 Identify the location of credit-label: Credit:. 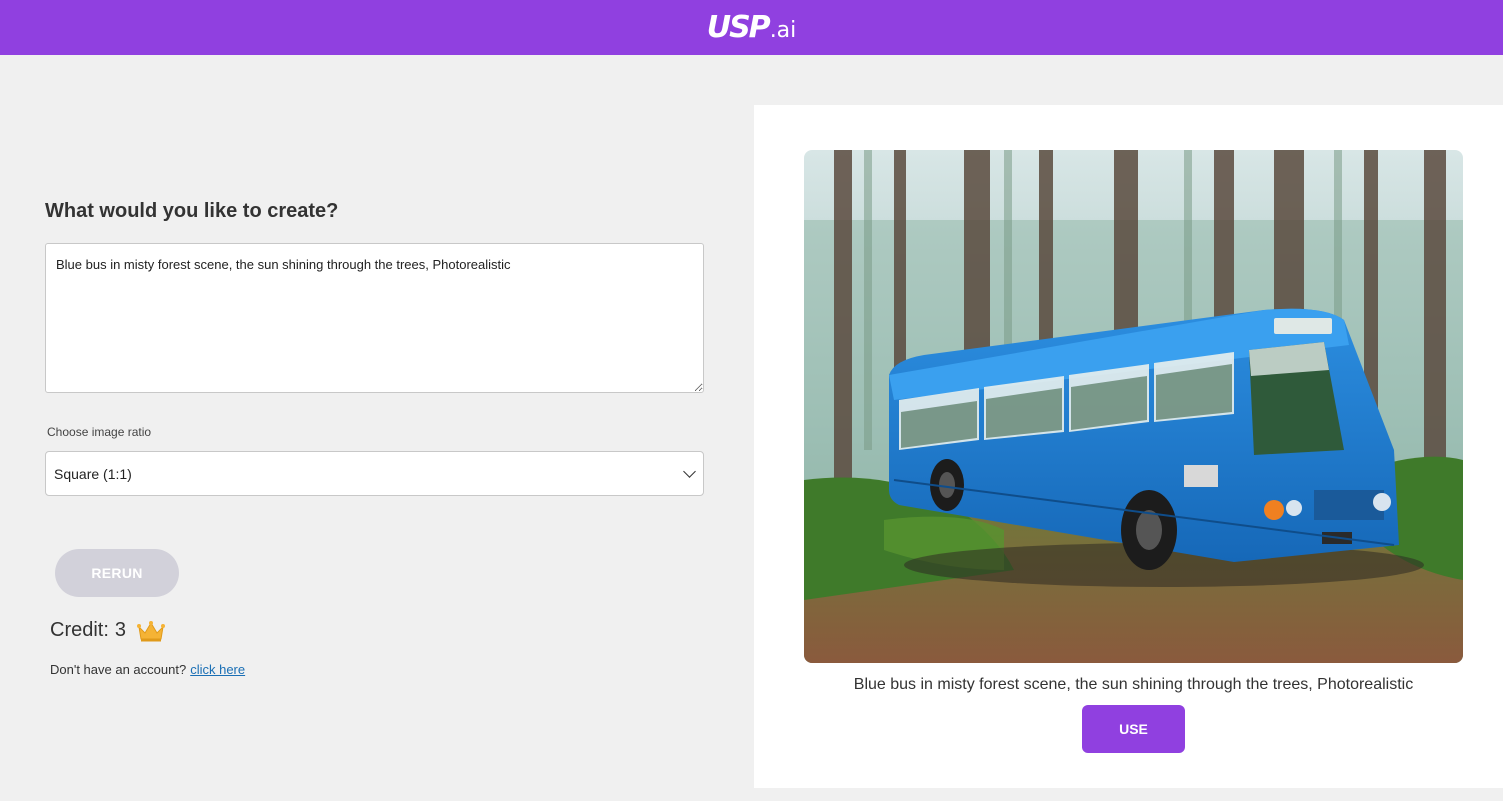
(79, 630).